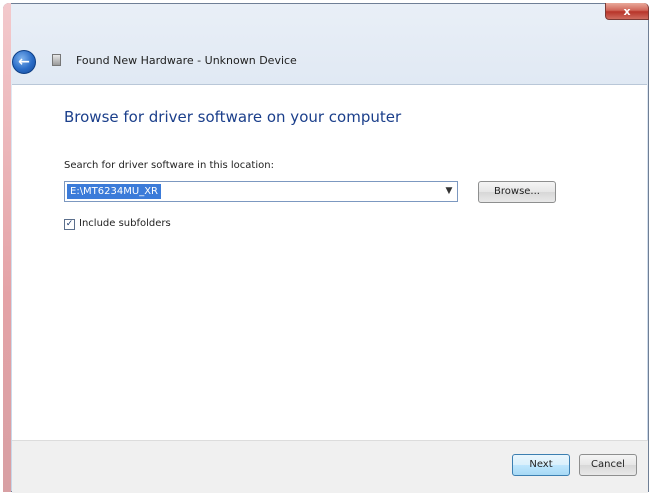 This screenshot has height=496, width=654. I want to click on path-dropdown-arrow: ▼, so click(449, 191).